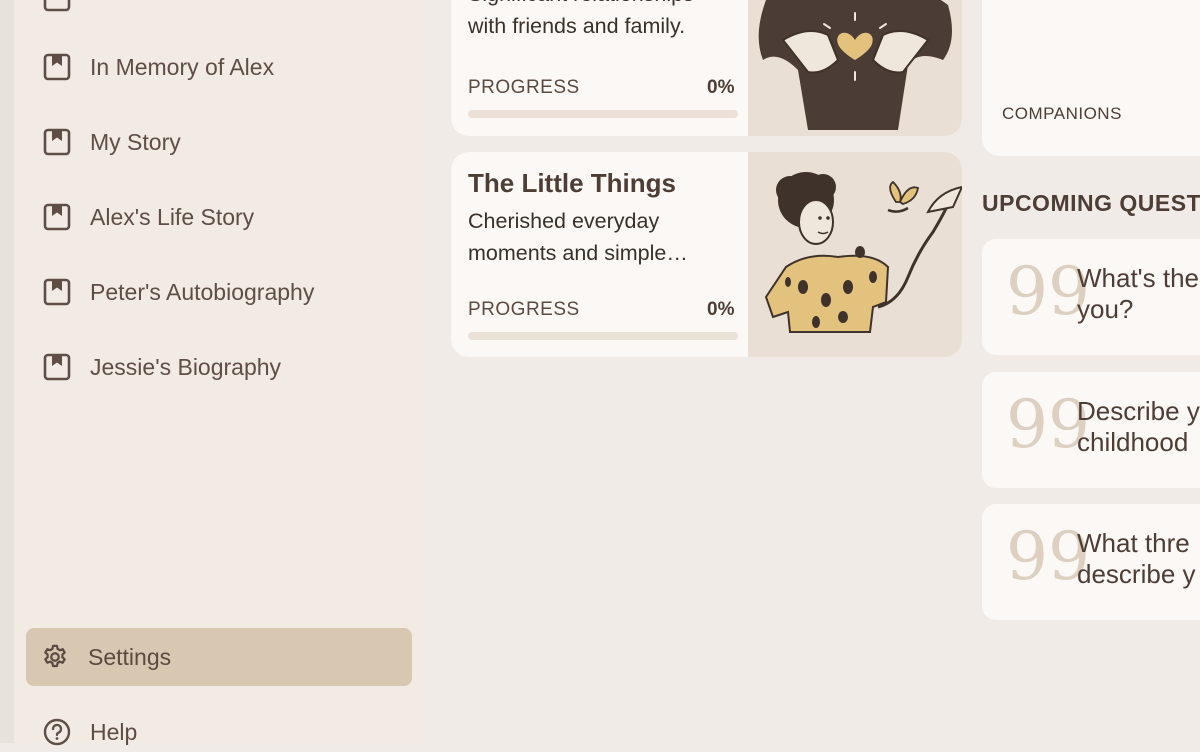 This screenshot has height=752, width=1200. Describe the element at coordinates (182, 66) in the screenshot. I see `sidebar-item-label: In Memory of Alex` at that location.